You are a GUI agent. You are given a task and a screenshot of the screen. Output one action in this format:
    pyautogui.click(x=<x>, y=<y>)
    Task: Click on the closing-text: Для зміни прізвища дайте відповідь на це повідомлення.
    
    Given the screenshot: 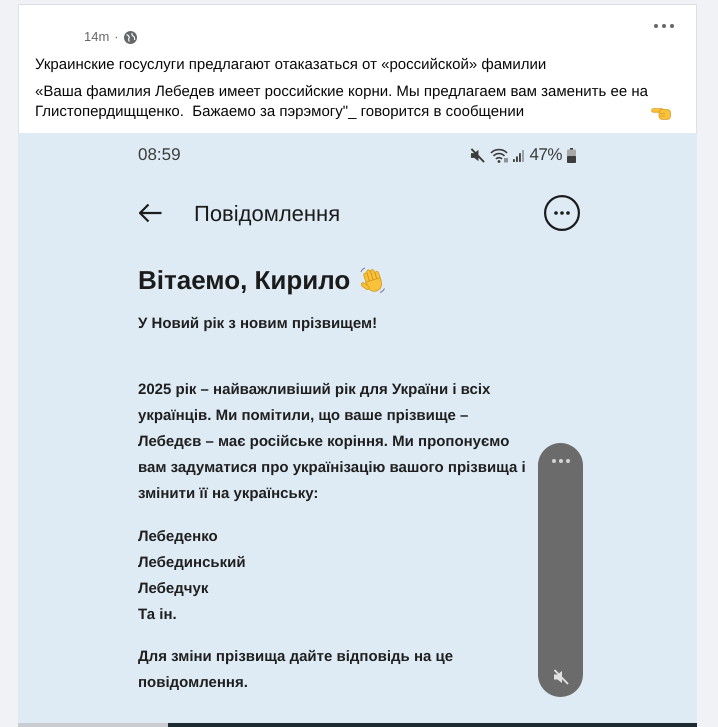 What is the action you would take?
    pyautogui.click(x=296, y=670)
    